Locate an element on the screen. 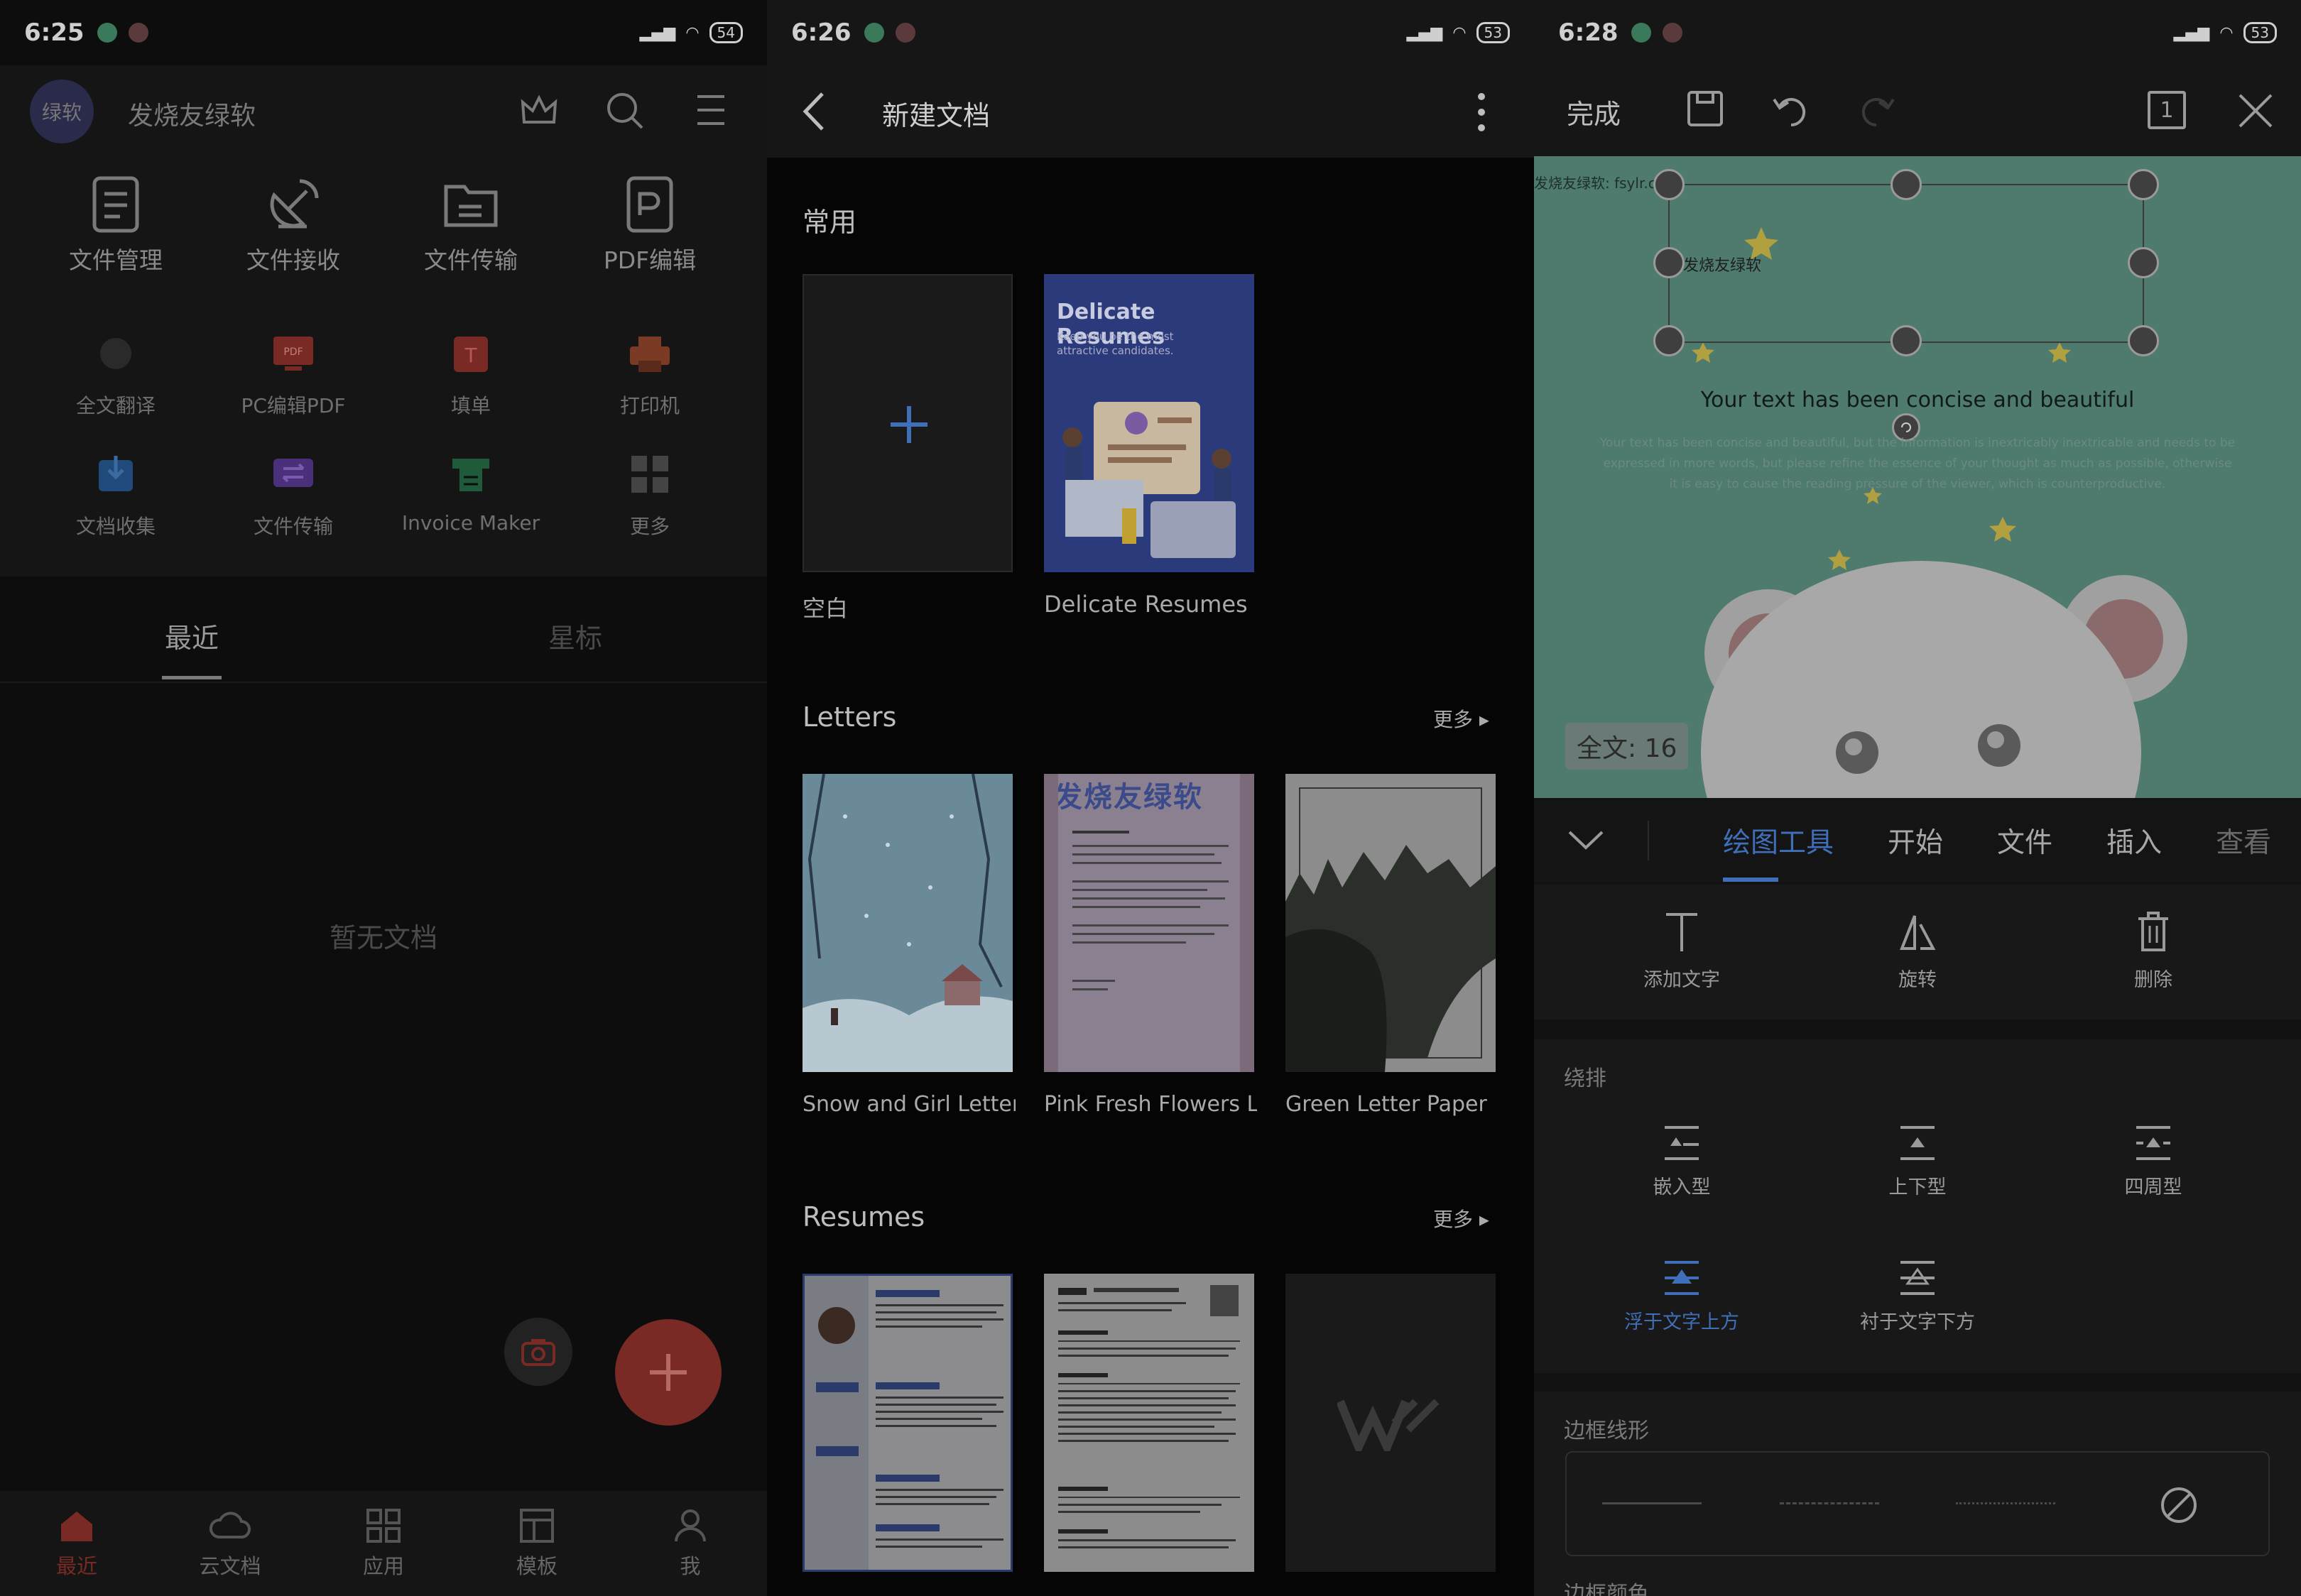 This screenshot has height=1596, width=2301. new-document-button is located at coordinates (668, 1372).